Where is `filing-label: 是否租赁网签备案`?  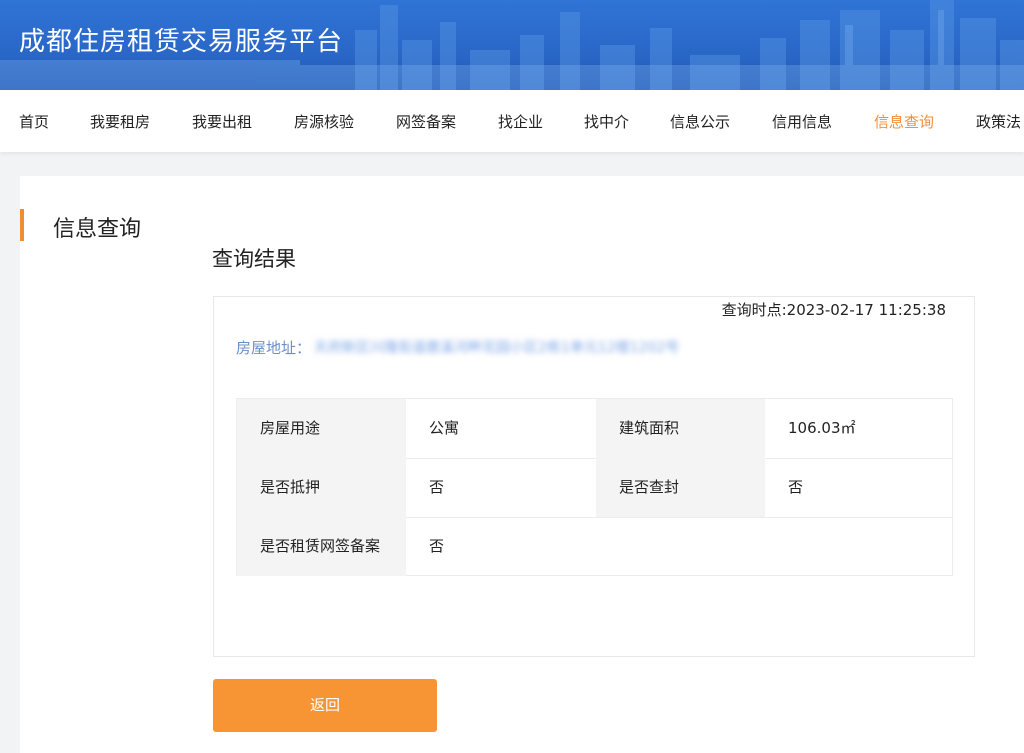 filing-label: 是否租赁网签备案 is located at coordinates (321, 546).